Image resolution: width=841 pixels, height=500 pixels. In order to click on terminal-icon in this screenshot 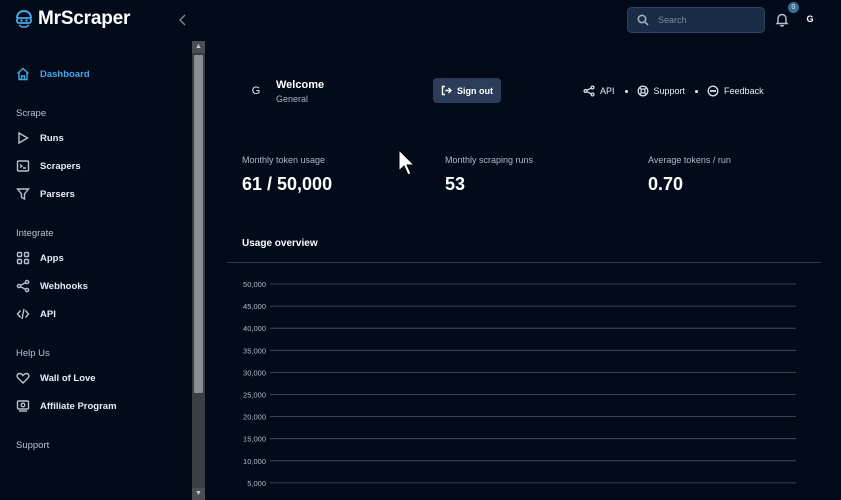, I will do `click(23, 166)`.